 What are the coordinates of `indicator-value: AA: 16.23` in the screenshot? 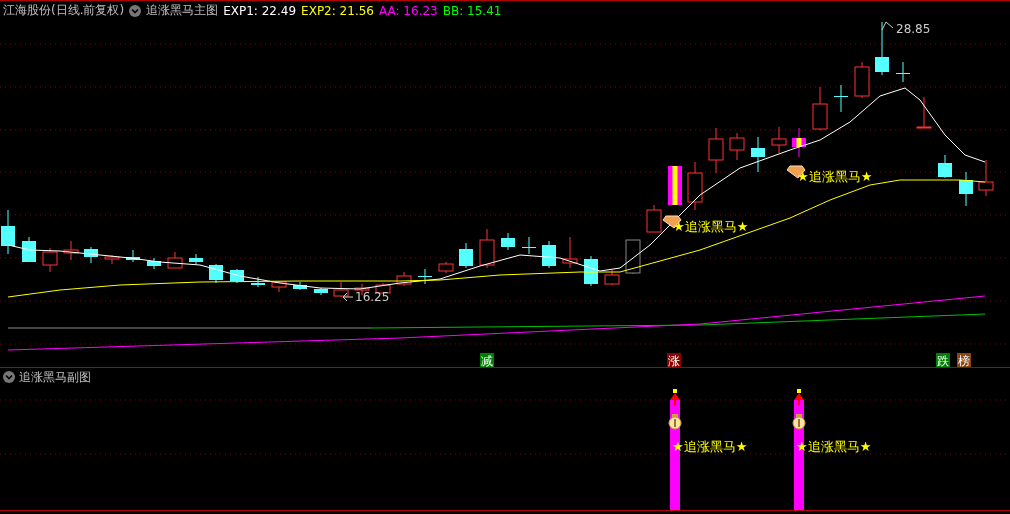 It's located at (408, 10).